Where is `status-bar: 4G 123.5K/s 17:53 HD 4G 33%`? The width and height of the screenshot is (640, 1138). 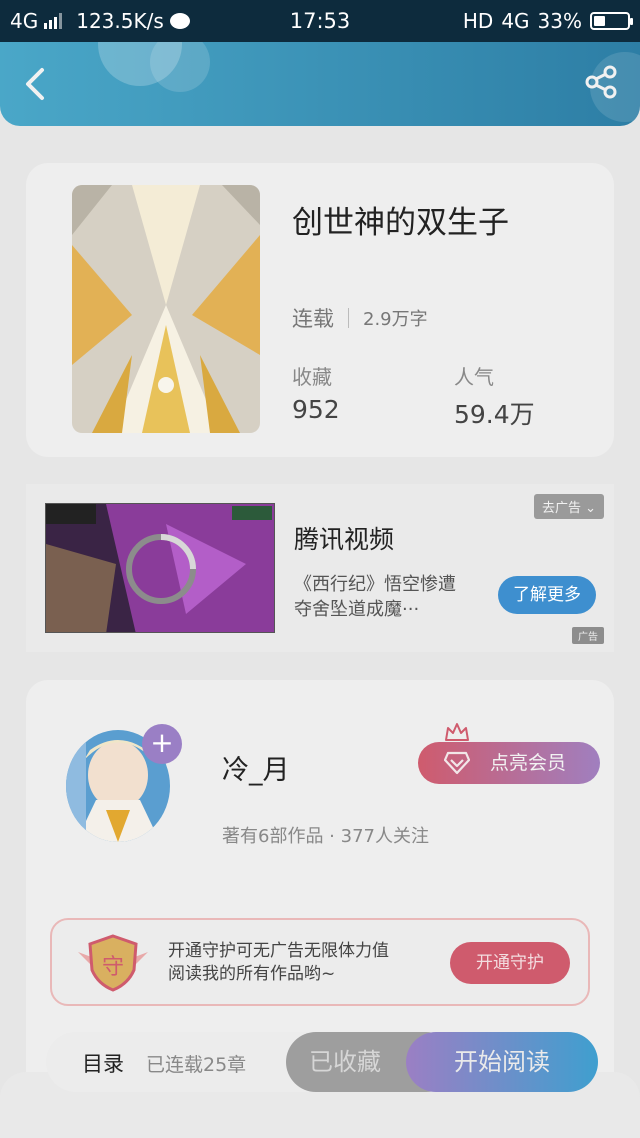
status-bar: 4G 123.5K/s 17:53 HD 4G 33% is located at coordinates (320, 21).